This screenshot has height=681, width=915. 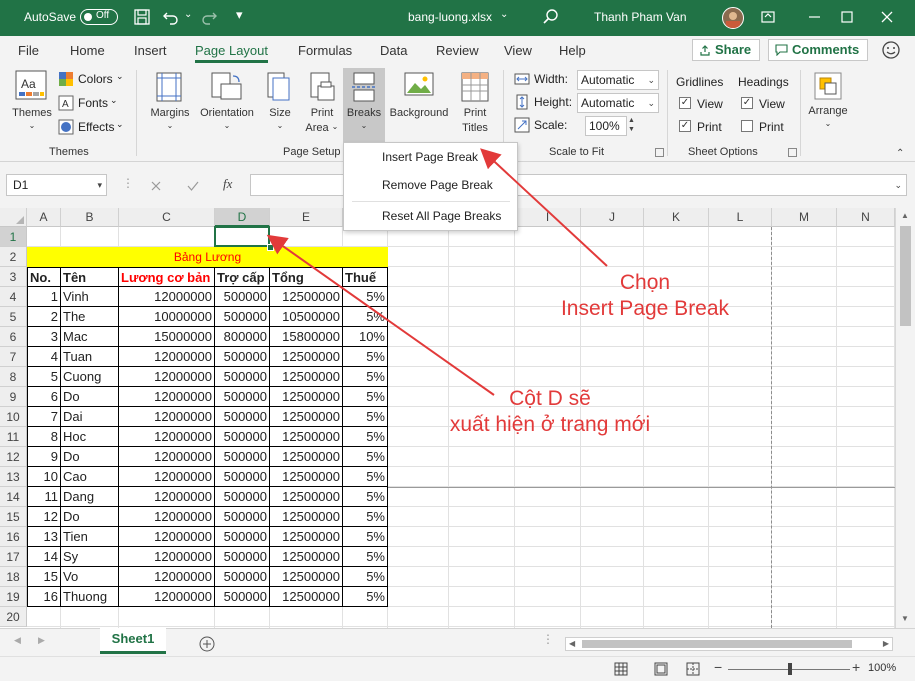 I want to click on row-header-15: 15, so click(x=13, y=517).